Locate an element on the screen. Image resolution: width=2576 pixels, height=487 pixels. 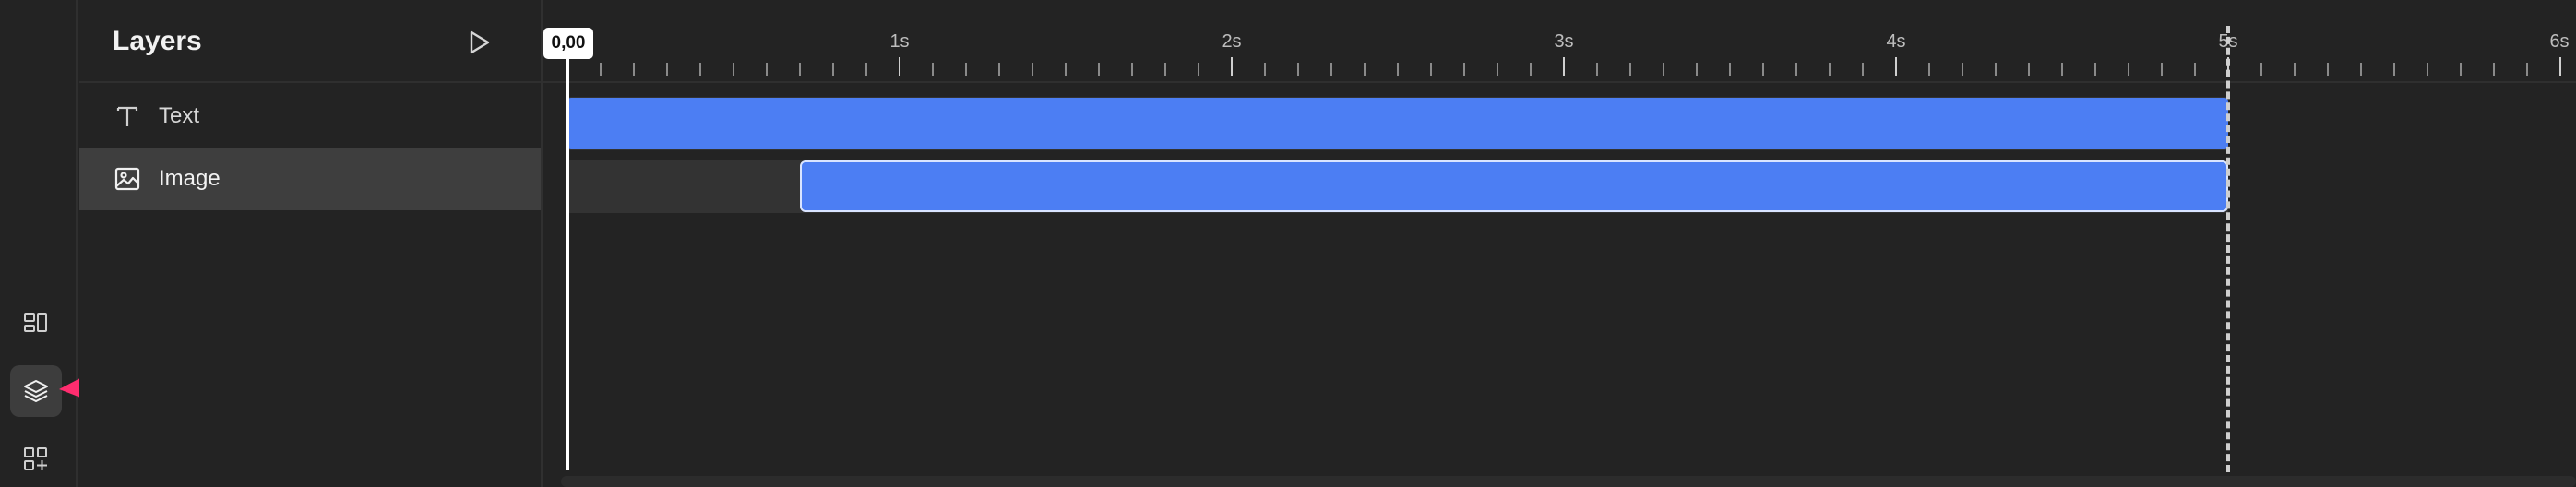
clip-image is located at coordinates (1514, 186).